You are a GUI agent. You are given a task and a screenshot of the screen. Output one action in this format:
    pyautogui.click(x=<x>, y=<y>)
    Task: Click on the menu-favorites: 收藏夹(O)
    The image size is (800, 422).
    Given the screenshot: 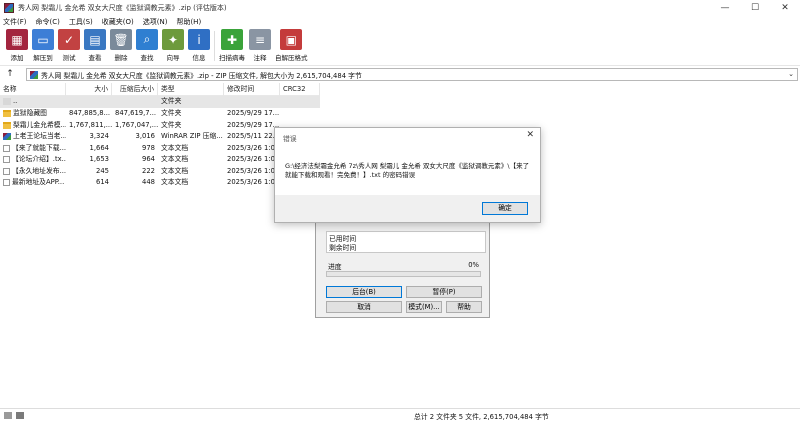 What is the action you would take?
    pyautogui.click(x=118, y=22)
    